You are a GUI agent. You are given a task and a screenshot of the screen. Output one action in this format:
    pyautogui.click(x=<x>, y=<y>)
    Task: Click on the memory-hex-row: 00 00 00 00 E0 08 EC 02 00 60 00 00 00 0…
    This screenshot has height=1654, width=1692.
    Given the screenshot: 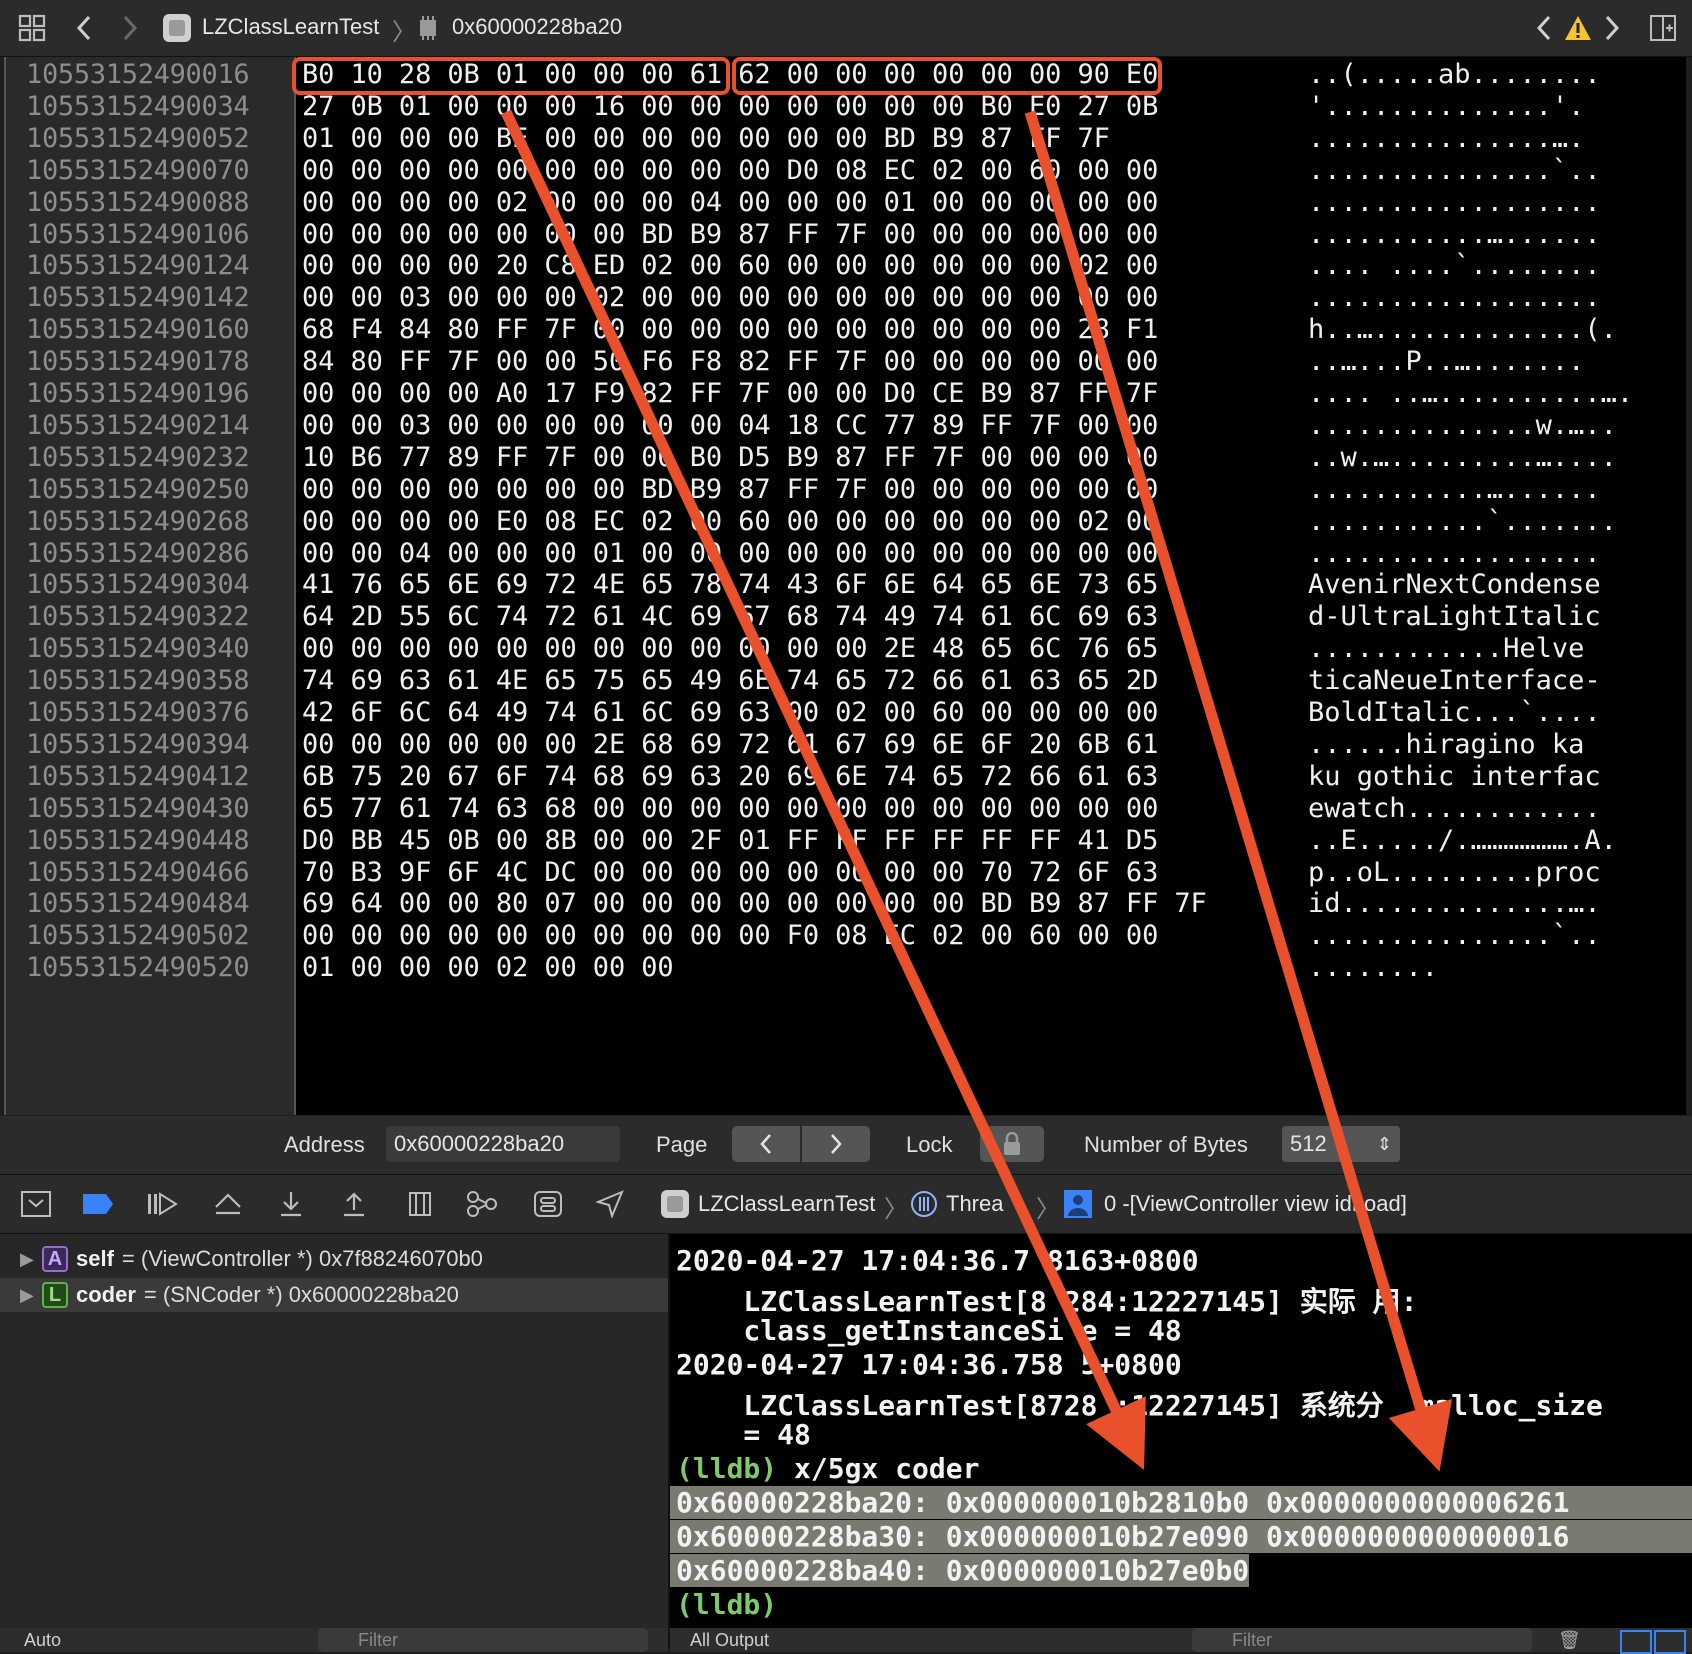 What is the action you would take?
    pyautogui.click(x=730, y=521)
    